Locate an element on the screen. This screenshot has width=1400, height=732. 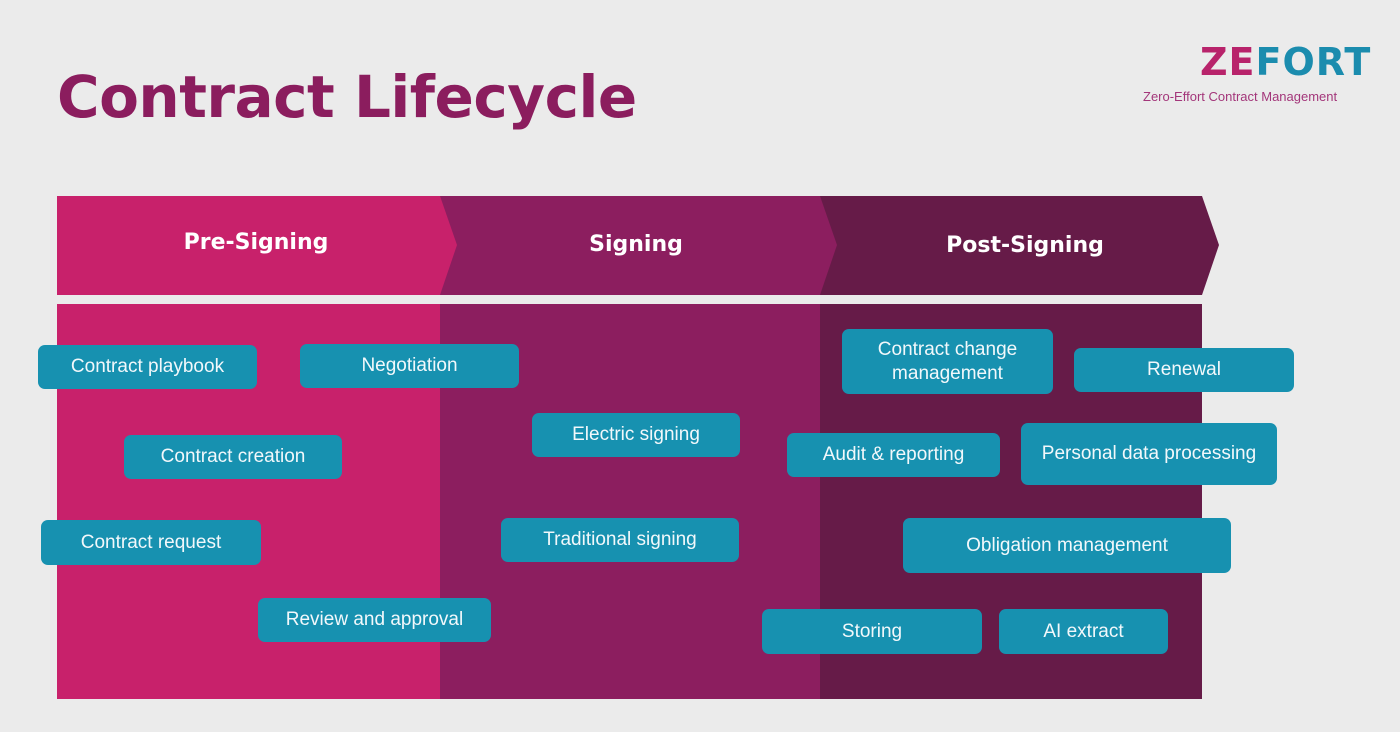
activity-traditional-signing: Traditional signing is located at coordinates (620, 540).